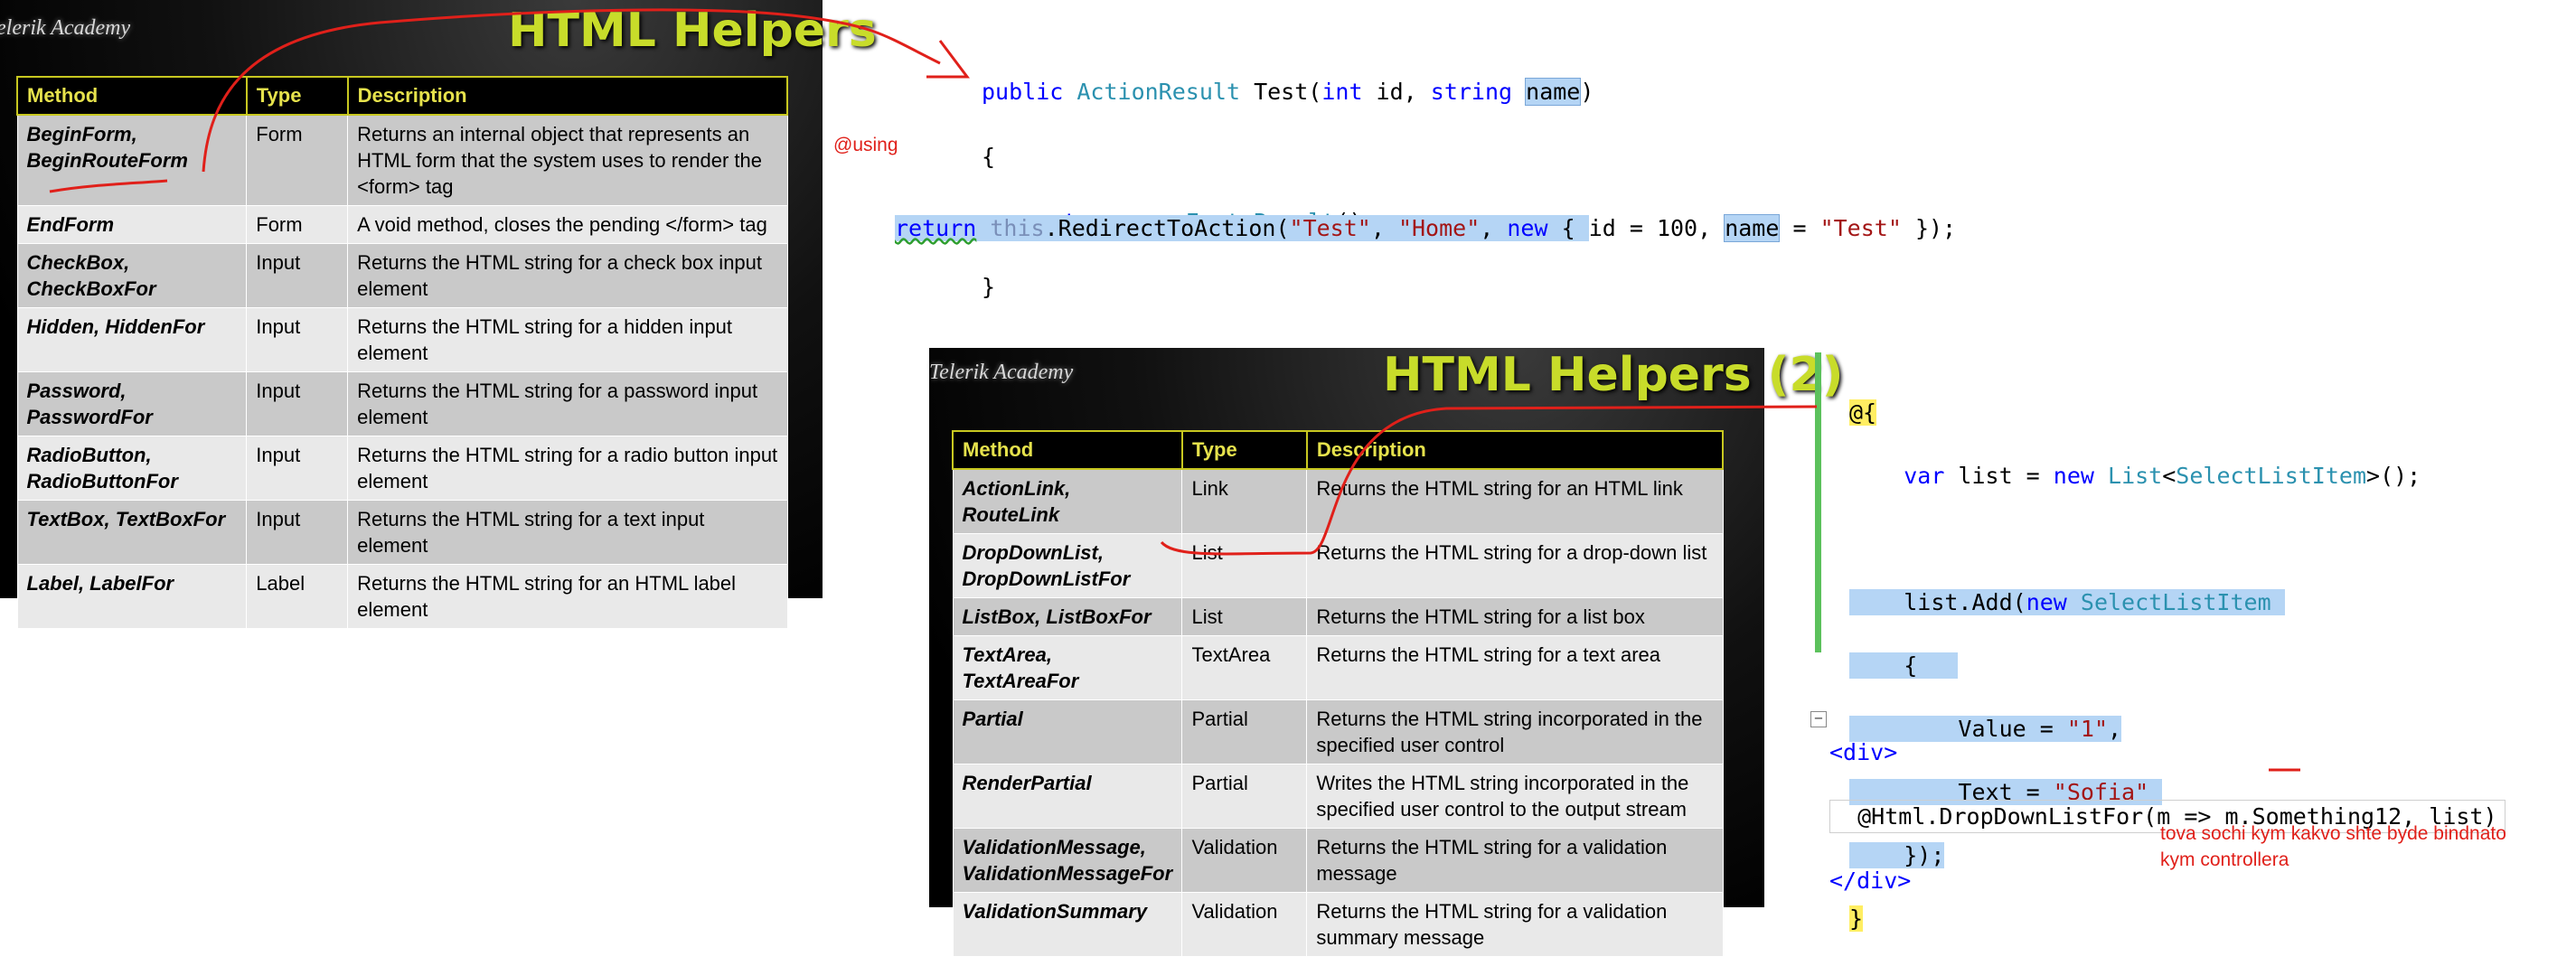  Describe the element at coordinates (108, 186) in the screenshot. I see `ink-underline-begin` at that location.